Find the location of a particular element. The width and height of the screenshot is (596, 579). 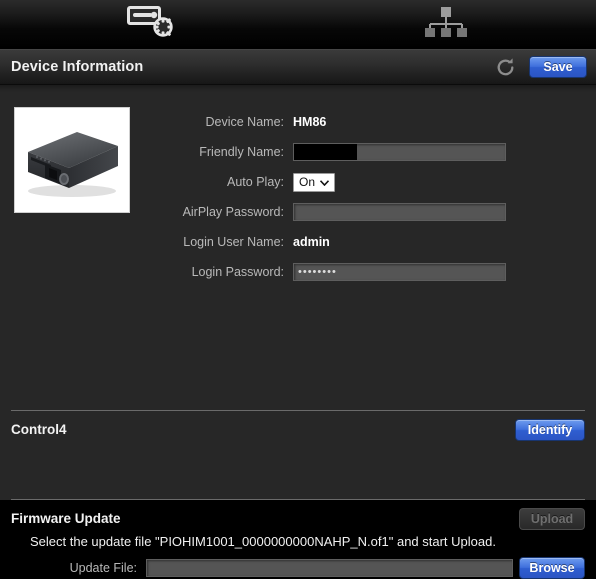

auto-play-select: On is located at coordinates (314, 182).